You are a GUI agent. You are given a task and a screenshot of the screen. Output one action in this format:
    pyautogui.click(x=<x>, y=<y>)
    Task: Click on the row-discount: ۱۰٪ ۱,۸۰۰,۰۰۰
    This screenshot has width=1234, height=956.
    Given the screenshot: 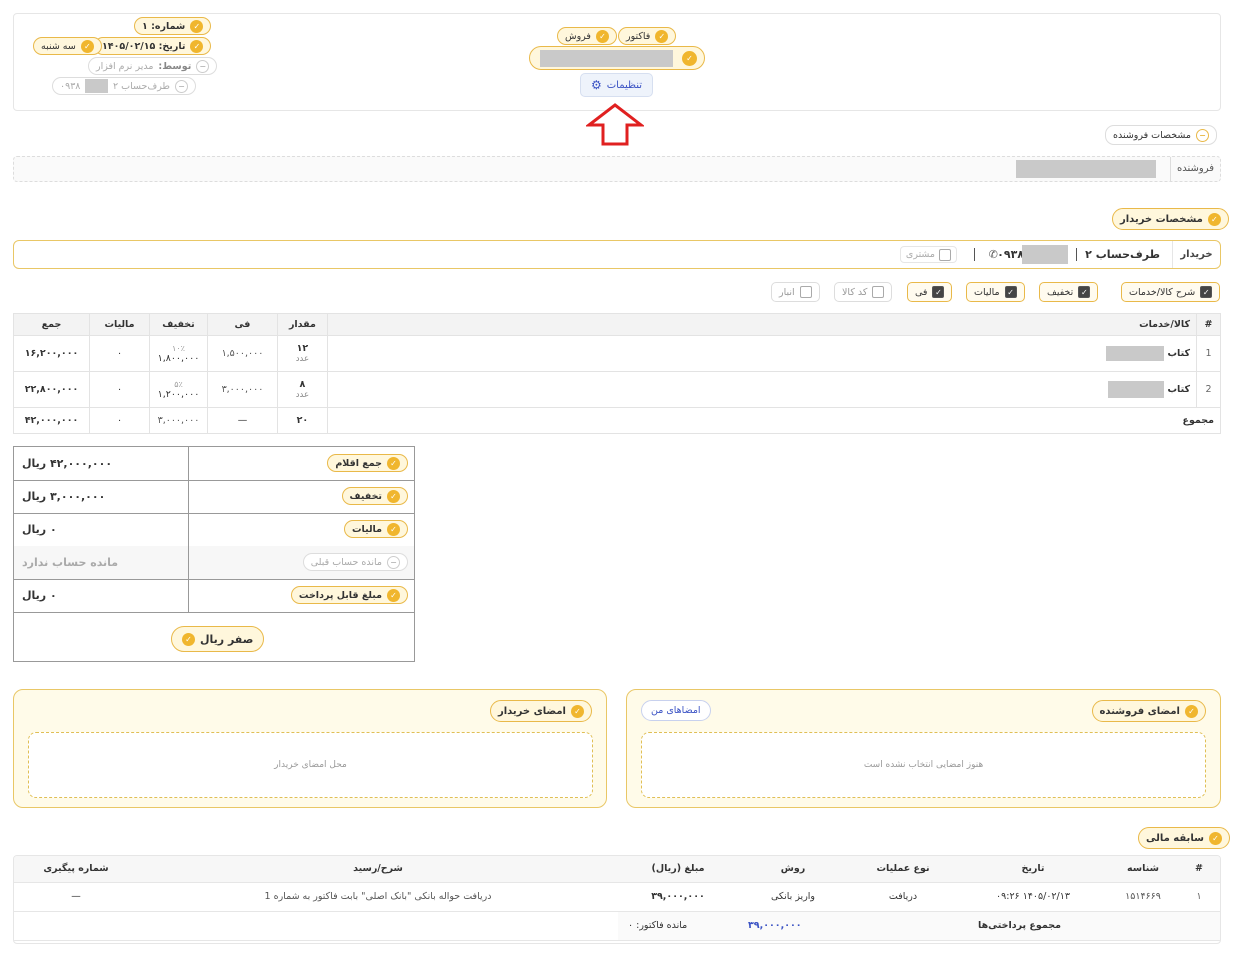 What is the action you would take?
    pyautogui.click(x=178, y=353)
    